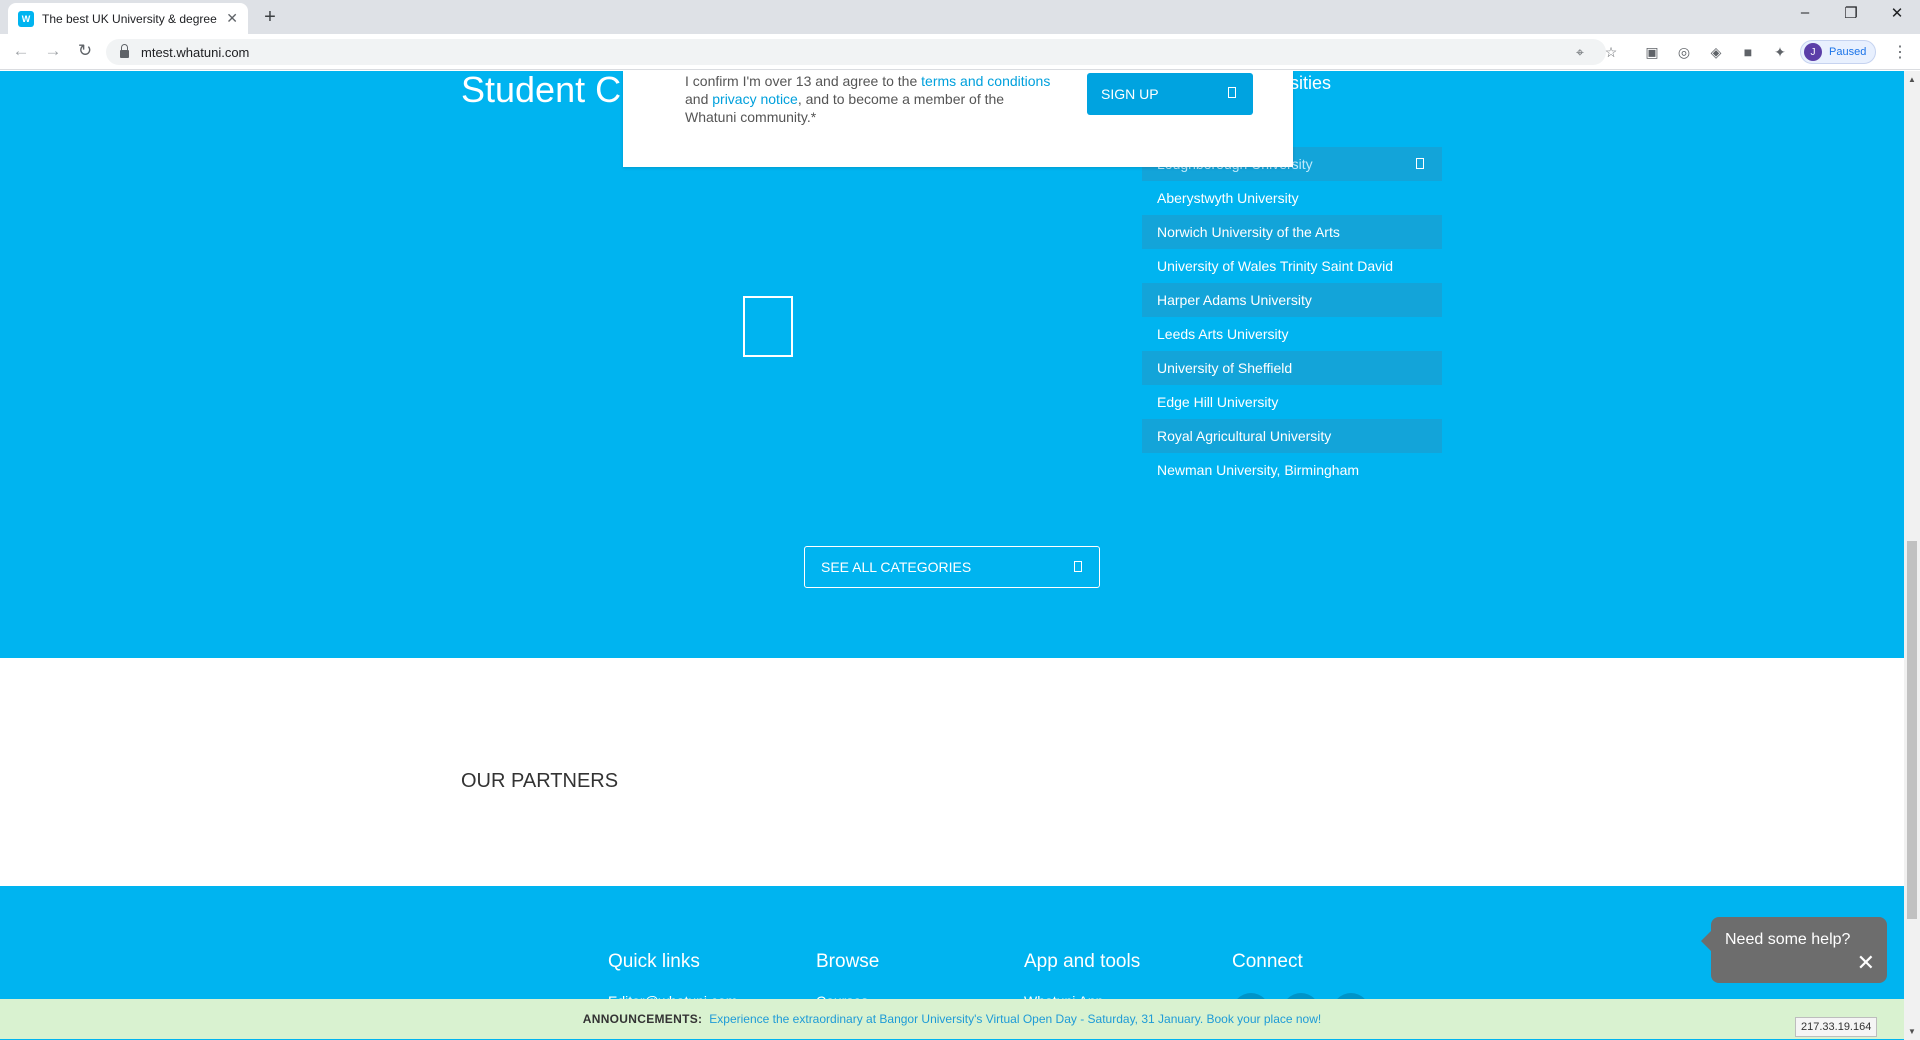 The width and height of the screenshot is (1920, 1040). I want to click on extension-icon: ◎, so click(1684, 52).